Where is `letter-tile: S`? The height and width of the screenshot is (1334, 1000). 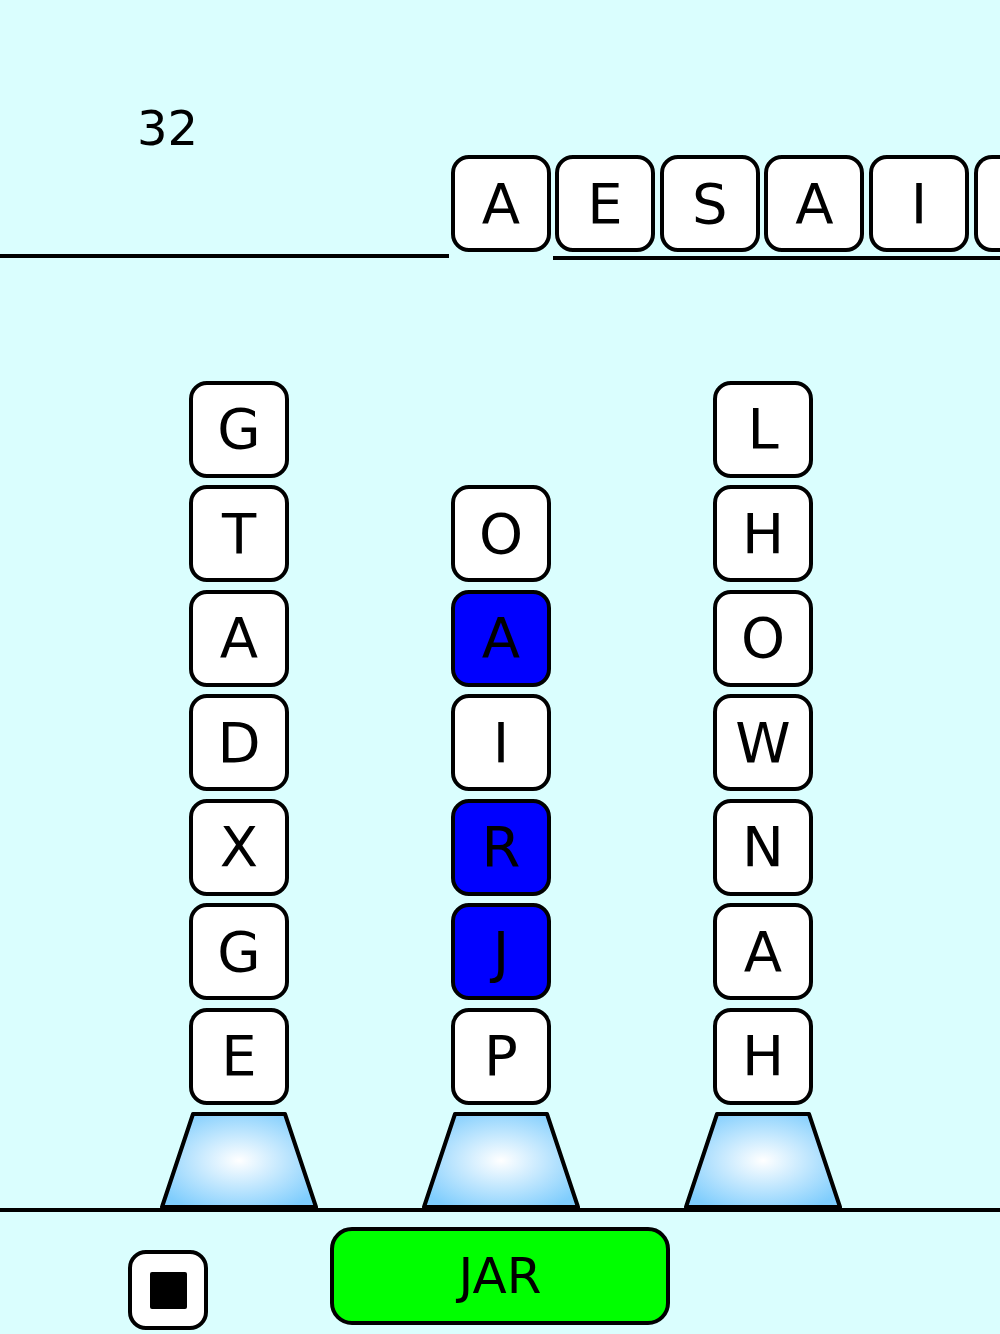 letter-tile: S is located at coordinates (709, 203).